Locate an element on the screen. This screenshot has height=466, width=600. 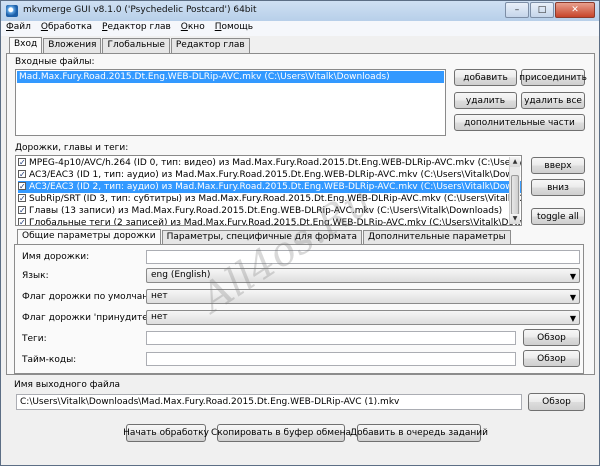
input-files-label: Входные файлы: is located at coordinates (55, 62).